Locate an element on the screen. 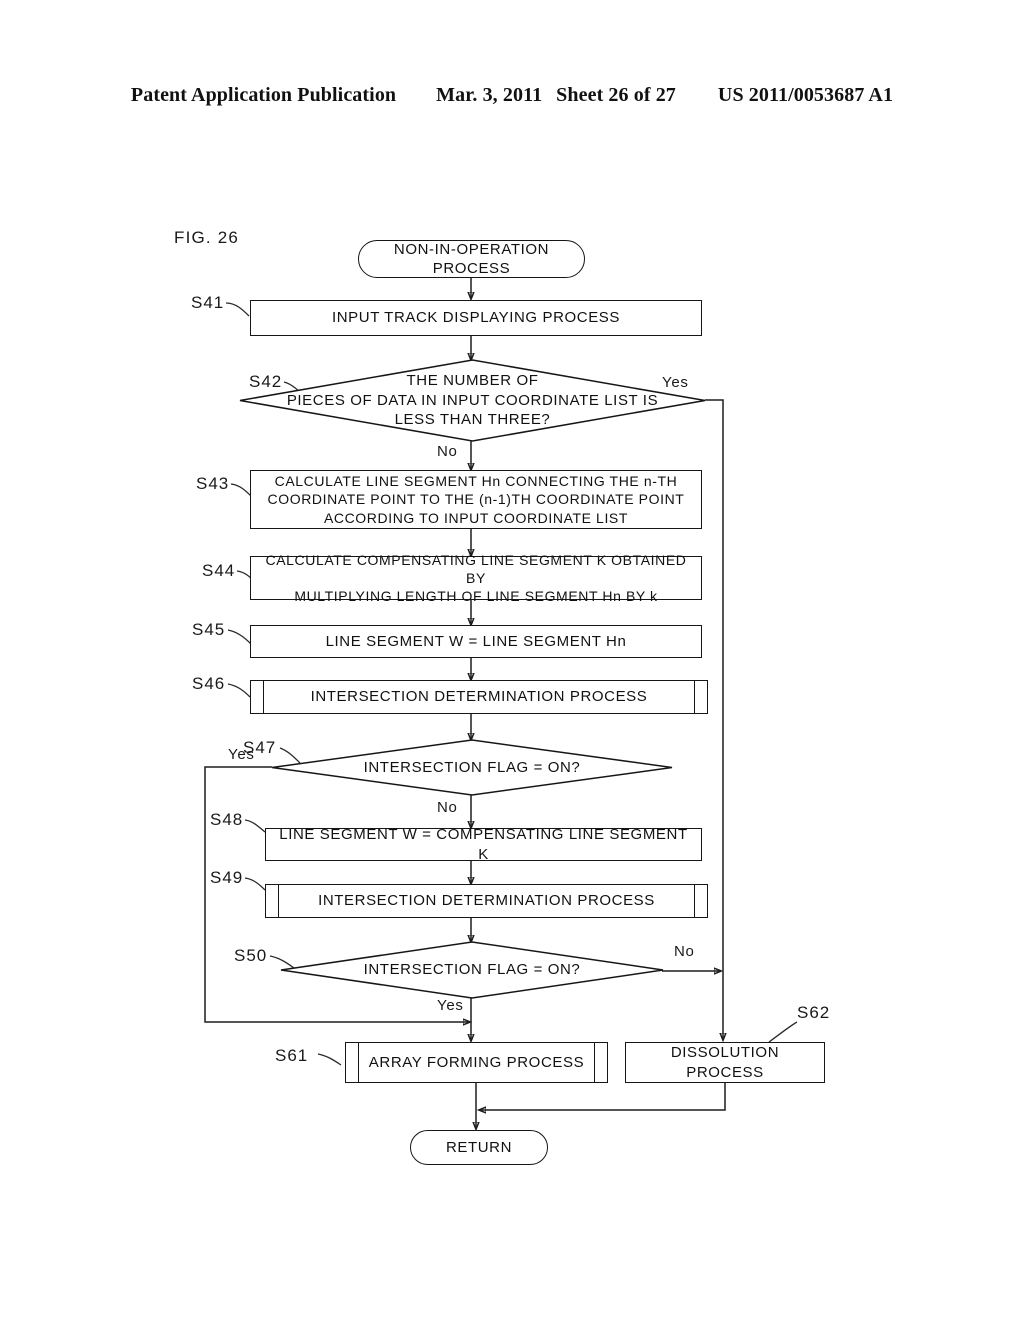 The width and height of the screenshot is (1024, 1320). flow-node-s62-label: DISSOLUTION PROCESS is located at coordinates (725, 1062).